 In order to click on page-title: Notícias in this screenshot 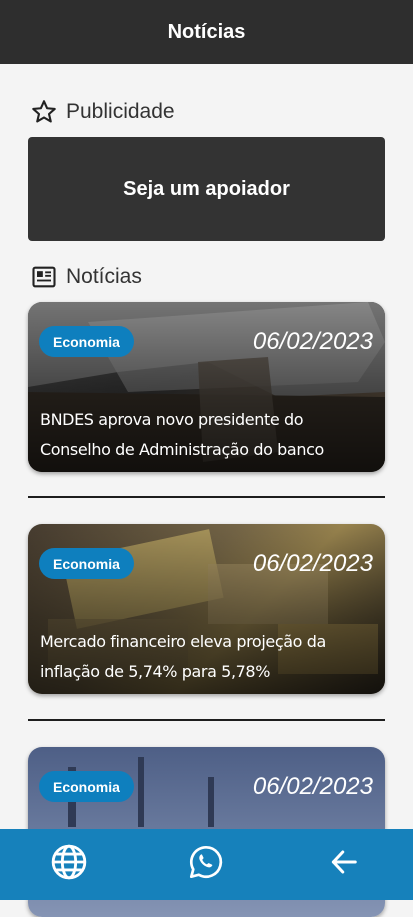, I will do `click(206, 31)`.